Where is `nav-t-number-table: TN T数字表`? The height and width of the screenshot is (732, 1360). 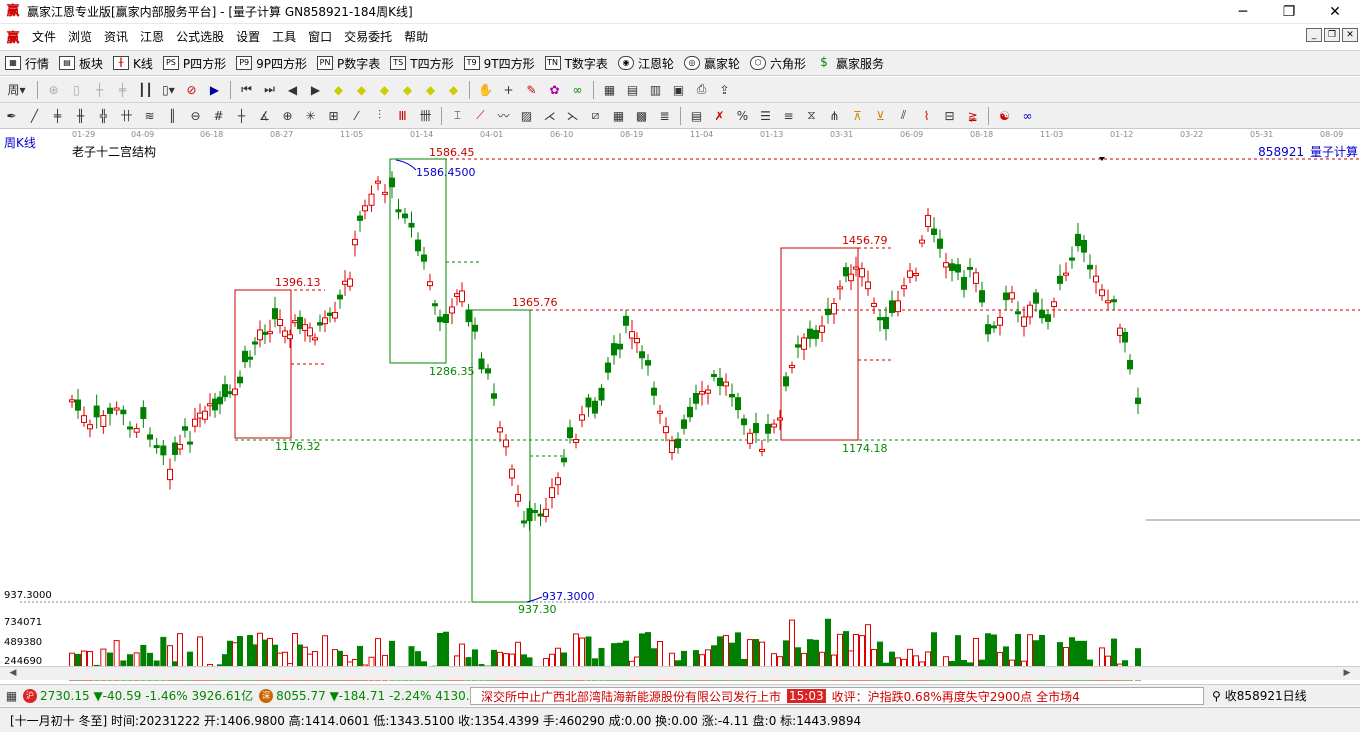
nav-t-number-table: TN T数字表 is located at coordinates (576, 63).